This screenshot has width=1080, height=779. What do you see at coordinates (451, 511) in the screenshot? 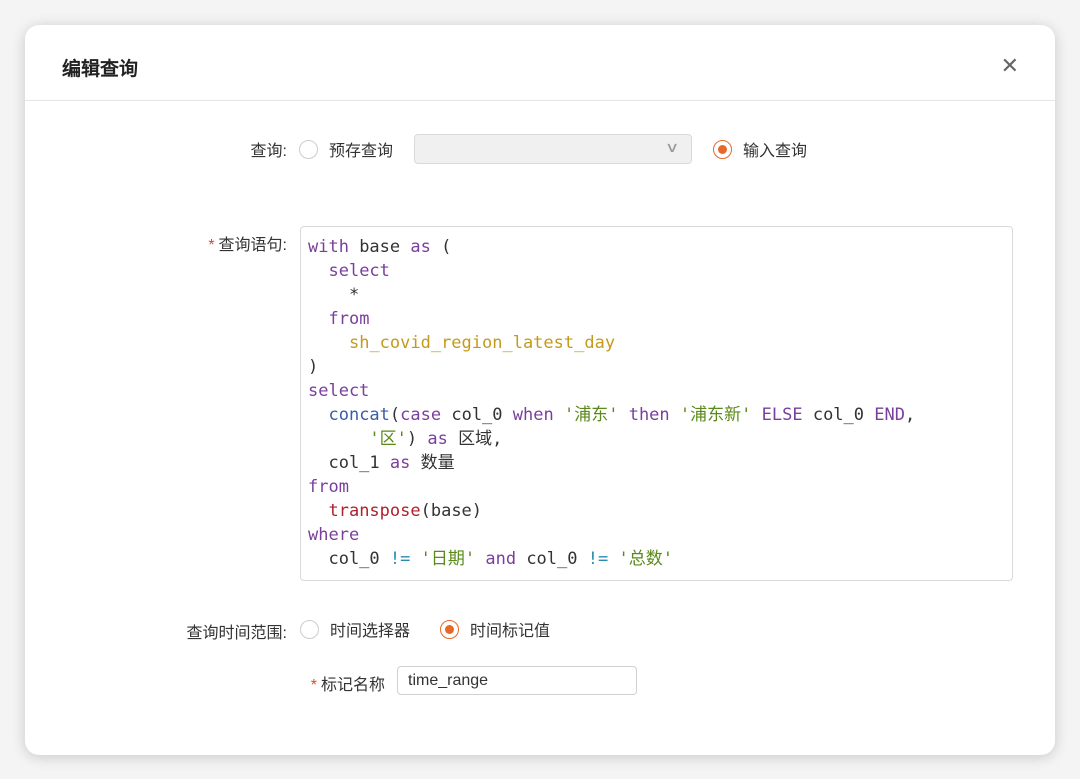
I see `code-token: (base)` at bounding box center [451, 511].